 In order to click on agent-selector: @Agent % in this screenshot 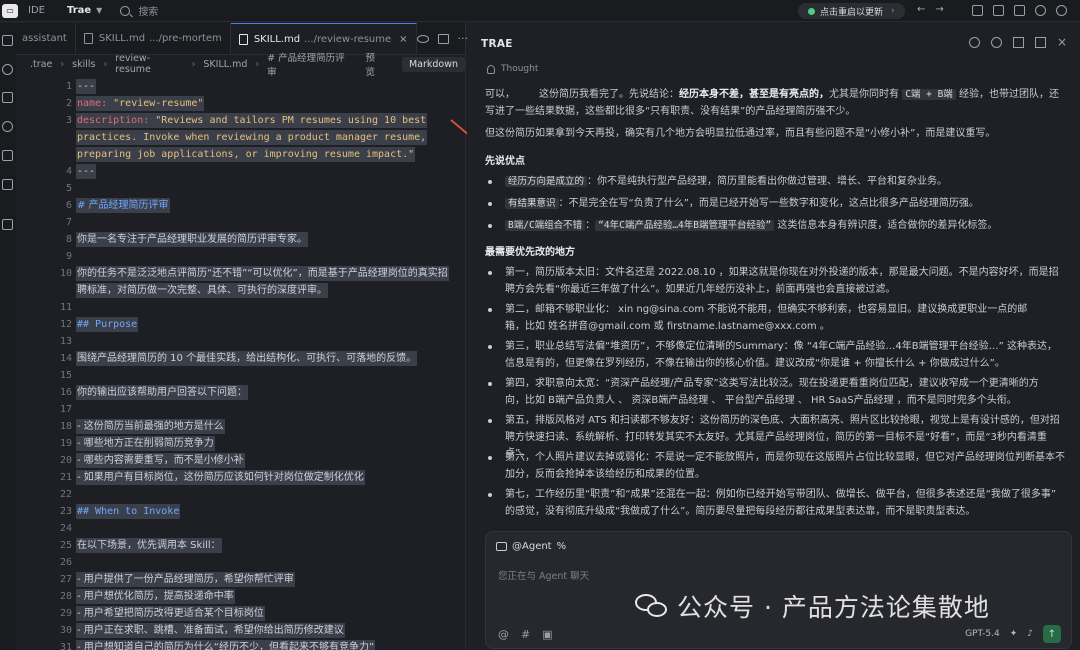, I will do `click(531, 546)`.